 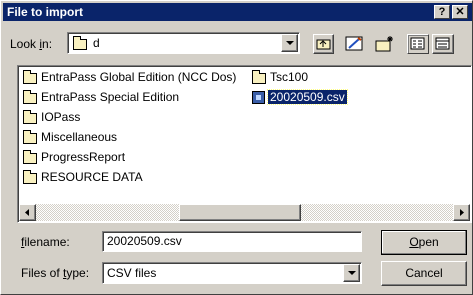 What do you see at coordinates (232, 273) in the screenshot?
I see `file-type-select: CSV files` at bounding box center [232, 273].